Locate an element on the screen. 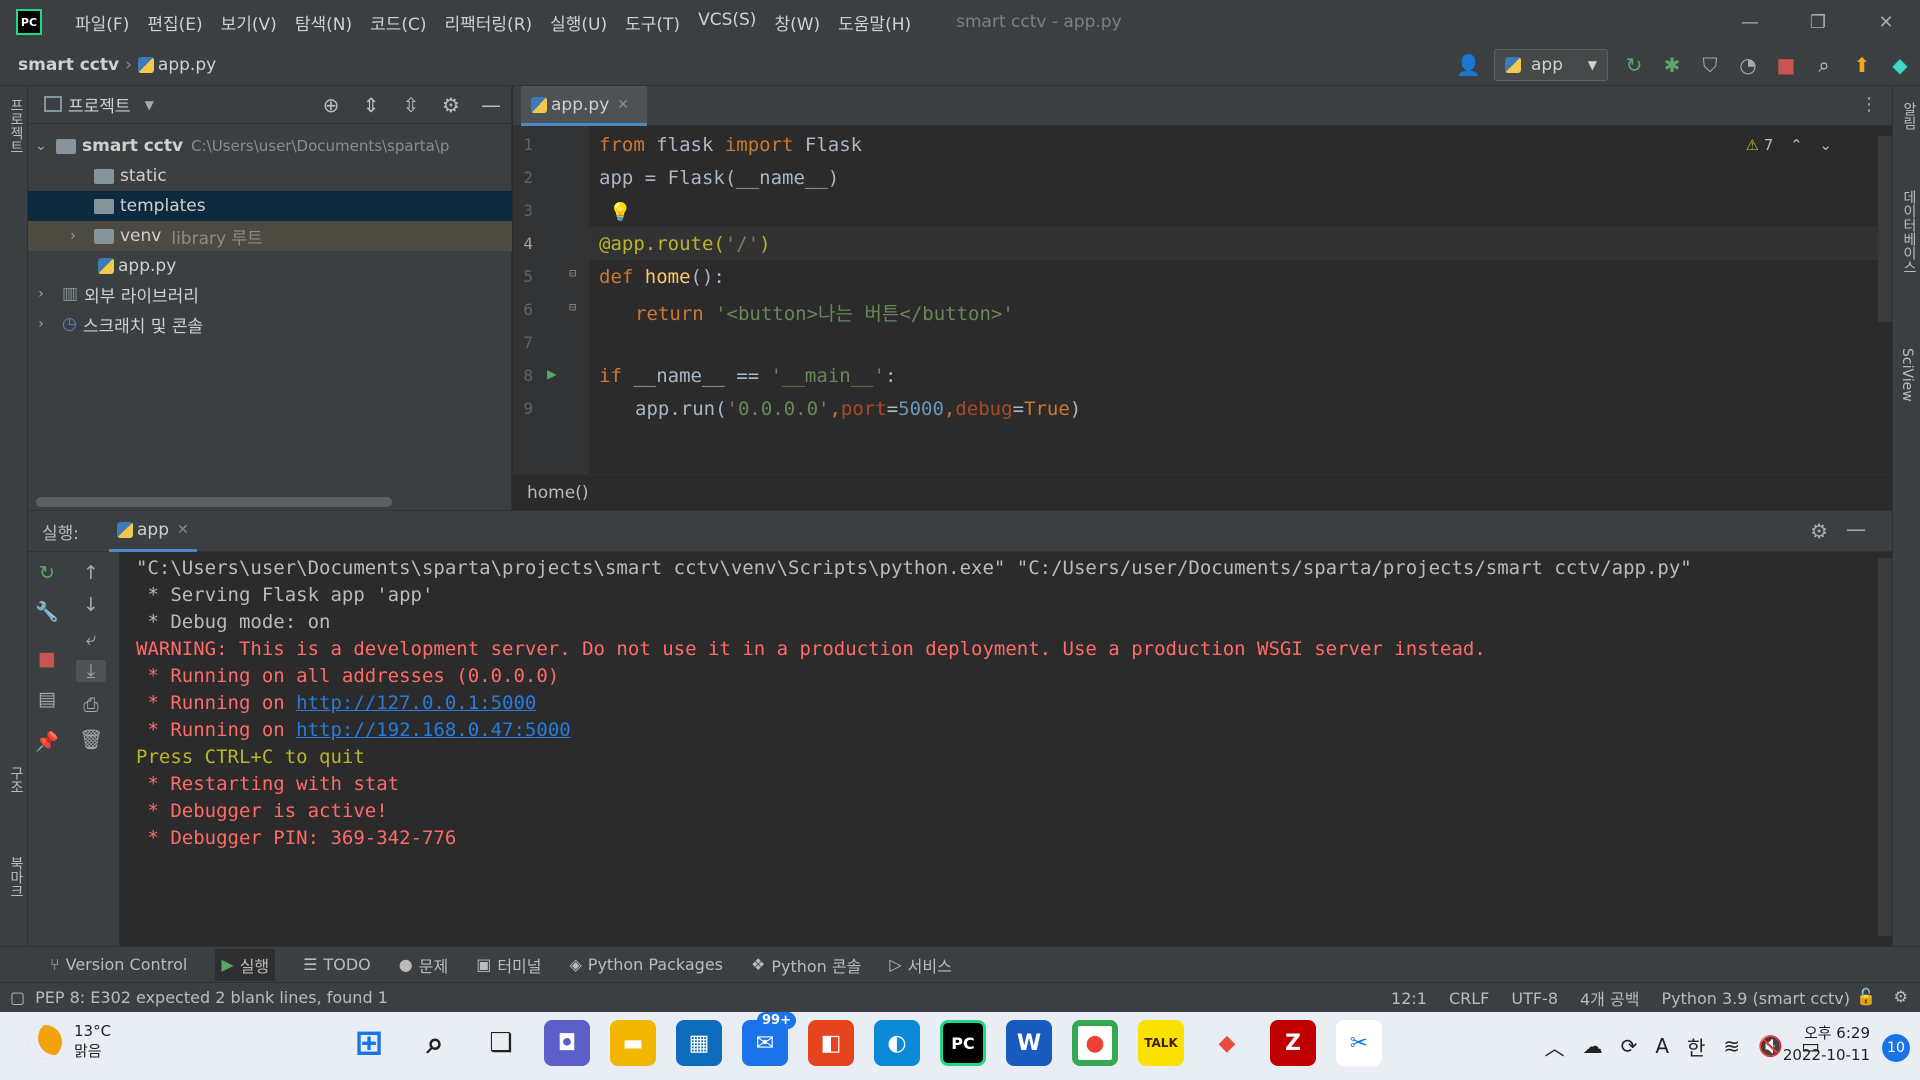 This screenshot has height=1080, width=1920. horizontal-scrollbar is located at coordinates (214, 502).